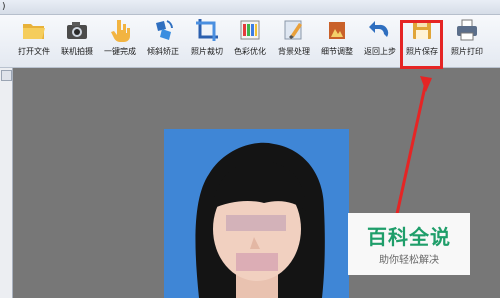  I want to click on watermark-title: 百科全说, so click(409, 237).